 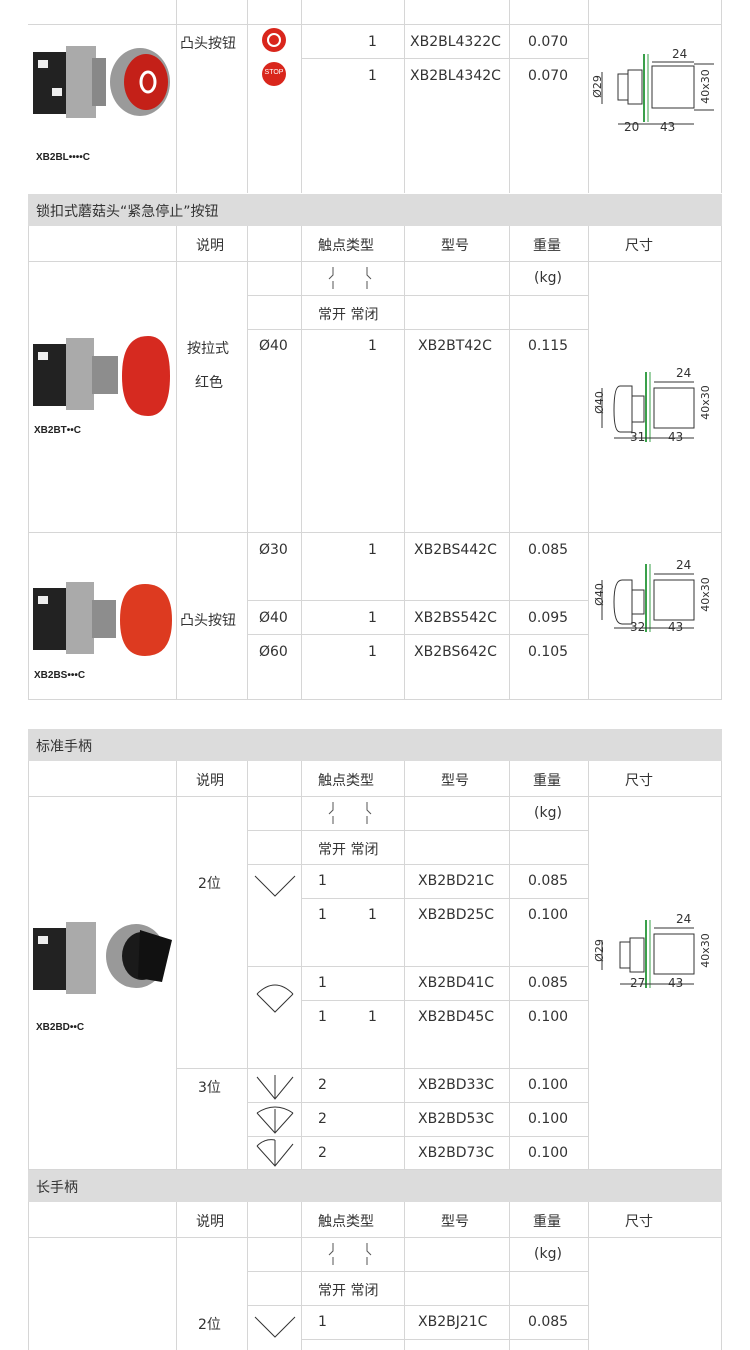 What do you see at coordinates (275, 1122) in the screenshot?
I see `selector-3pos-arc-icon` at bounding box center [275, 1122].